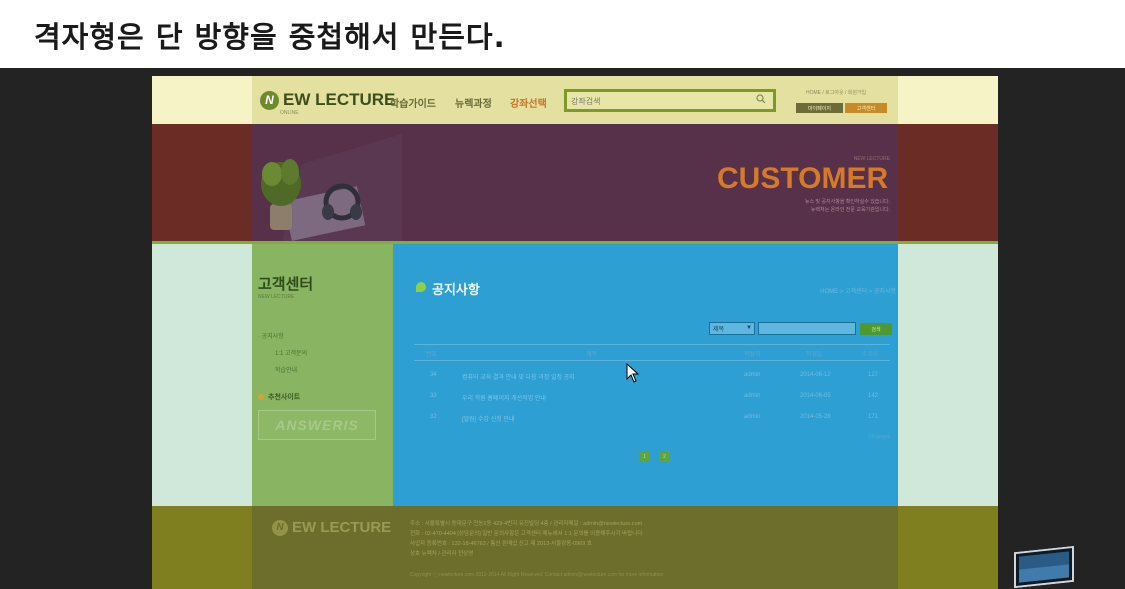 Image resolution: width=1125 pixels, height=589 pixels. Describe the element at coordinates (814, 355) in the screenshot. I see `column-header-date: 작성일` at that location.